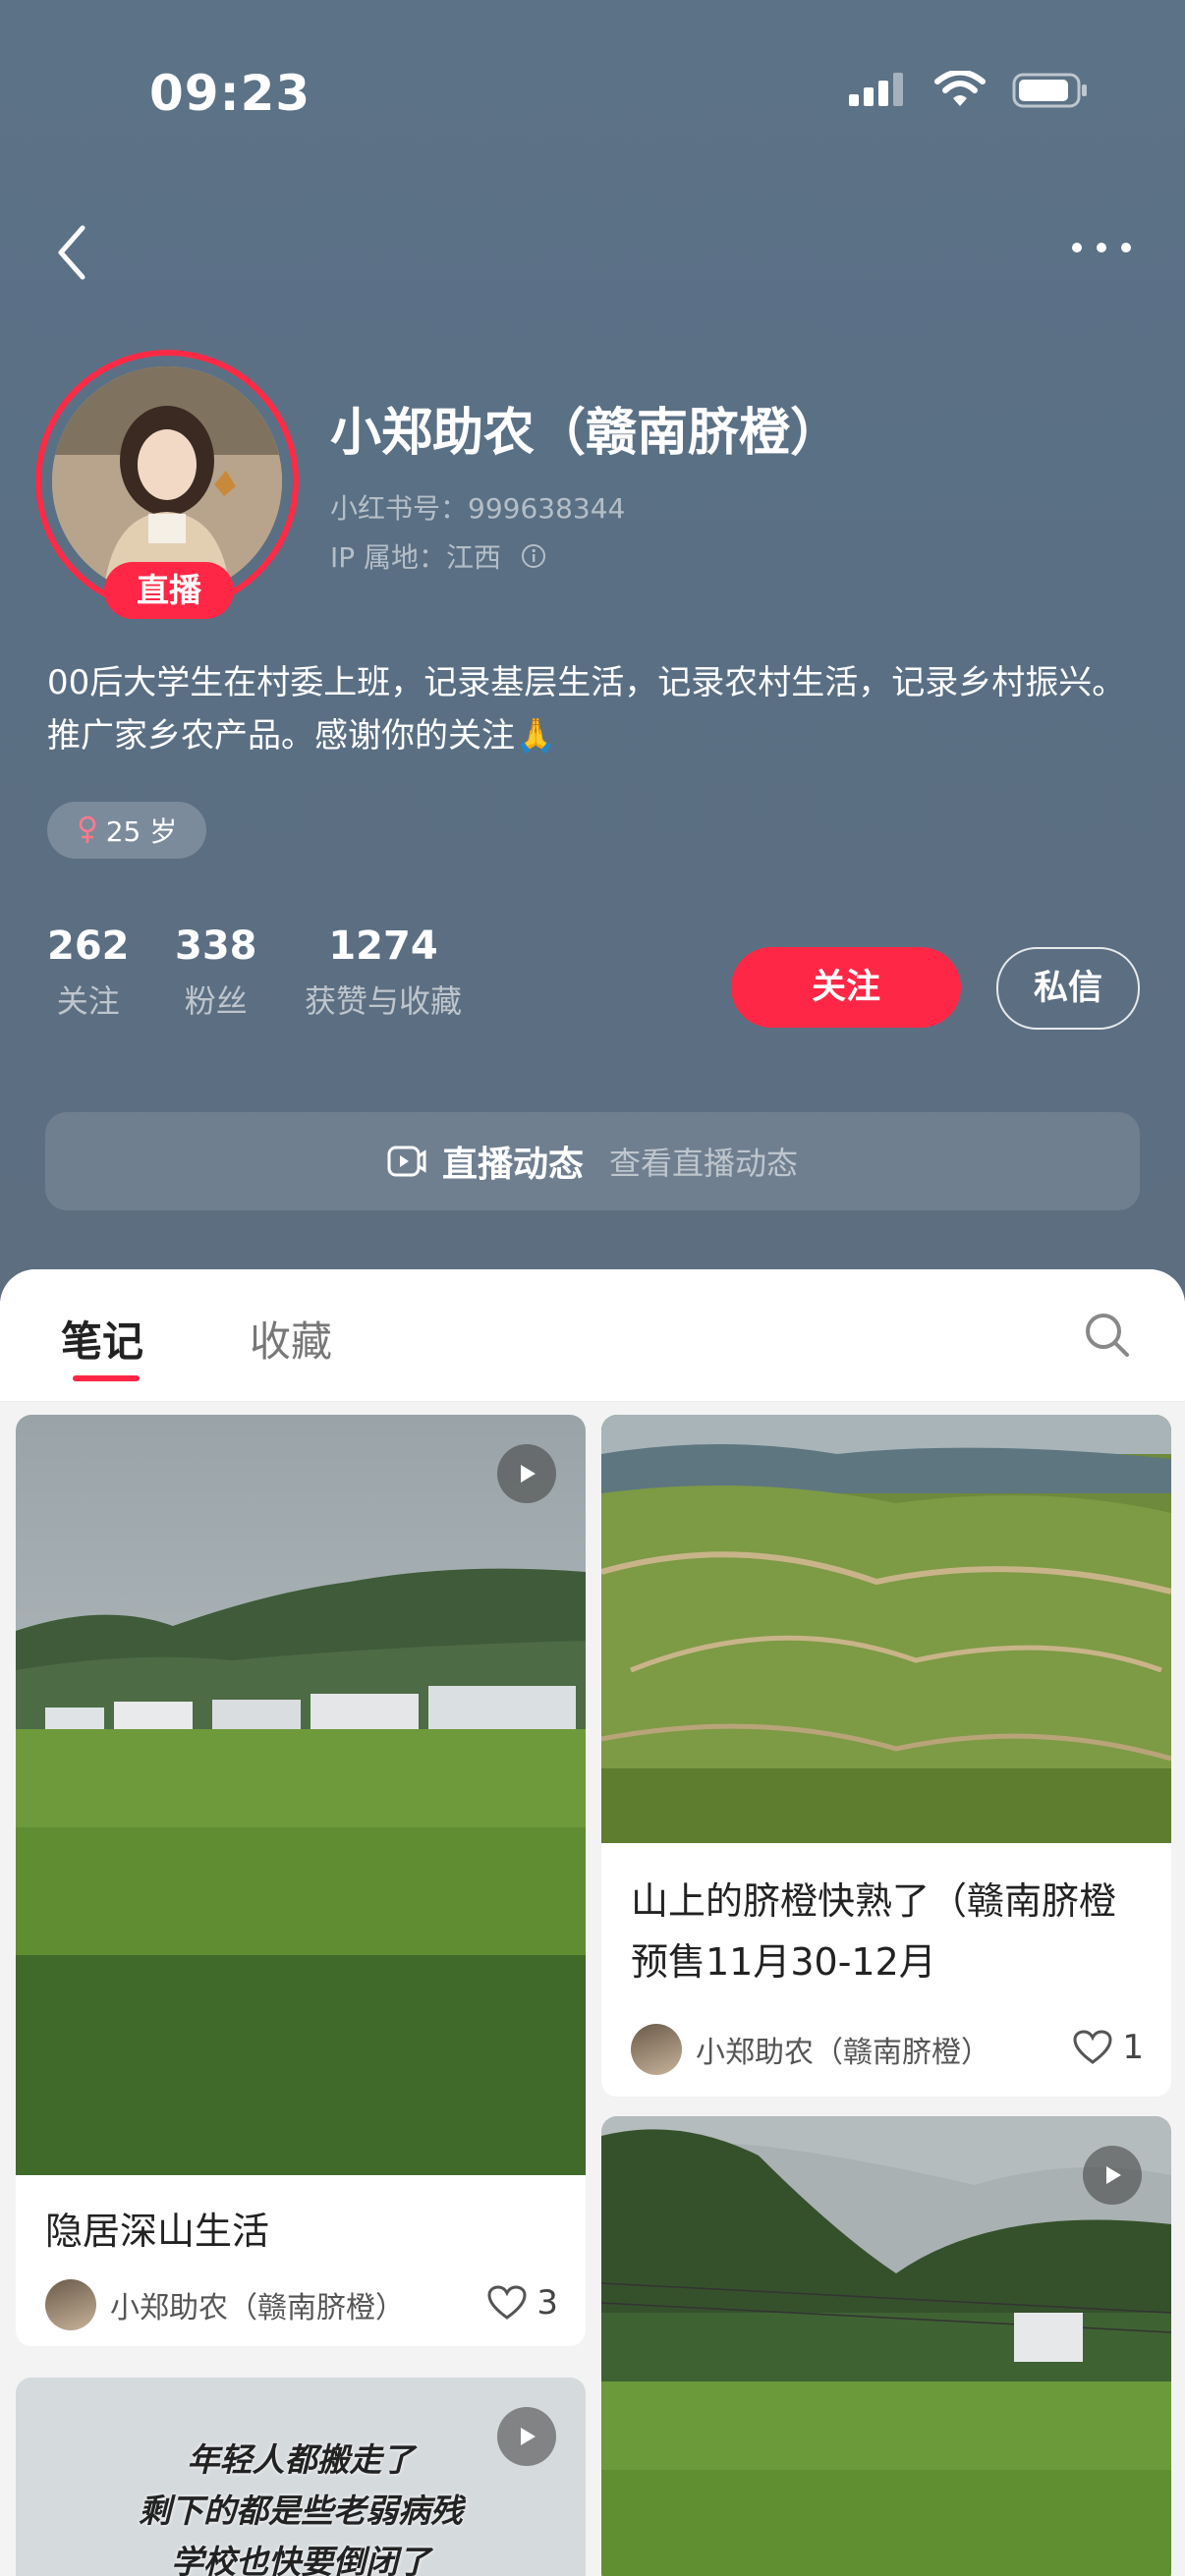 The width and height of the screenshot is (1185, 2576). What do you see at coordinates (216, 1001) in the screenshot?
I see `stat-fans-label: 粉丝` at bounding box center [216, 1001].